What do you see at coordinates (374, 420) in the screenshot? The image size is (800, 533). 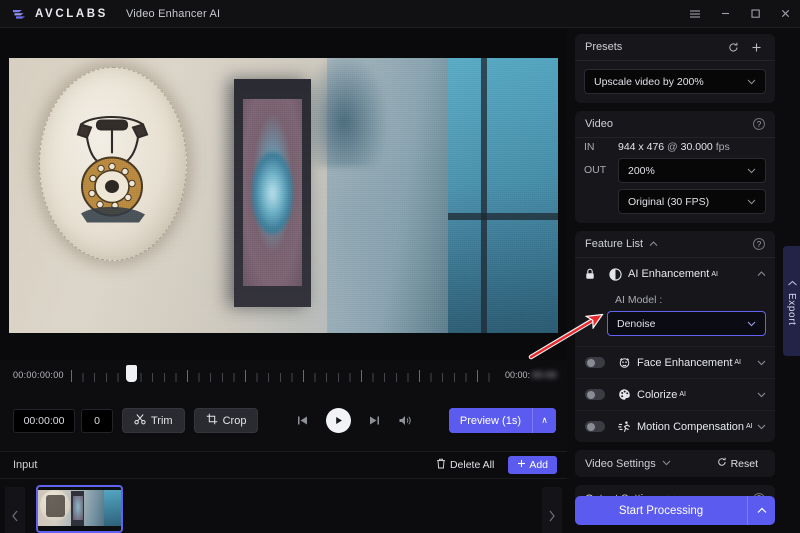 I see `skip-next-icon` at bounding box center [374, 420].